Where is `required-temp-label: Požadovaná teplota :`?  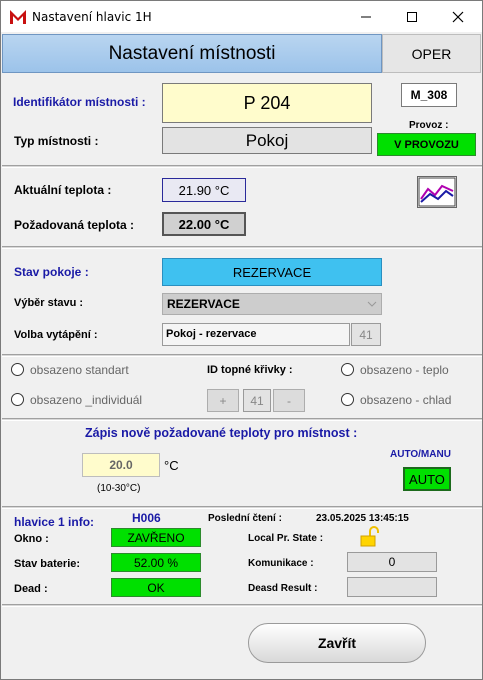
required-temp-label: Požadovaná teplota : is located at coordinates (74, 225).